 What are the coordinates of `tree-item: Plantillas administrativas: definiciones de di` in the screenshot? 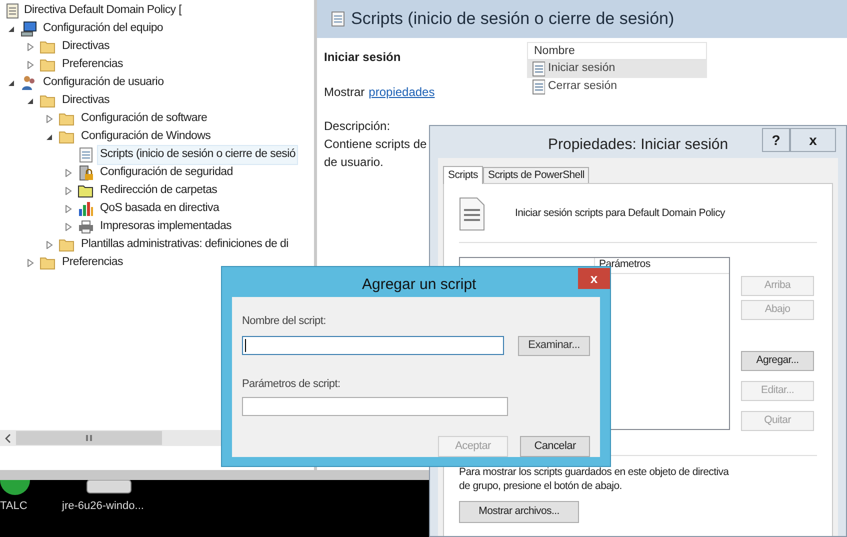 It's located at (185, 245).